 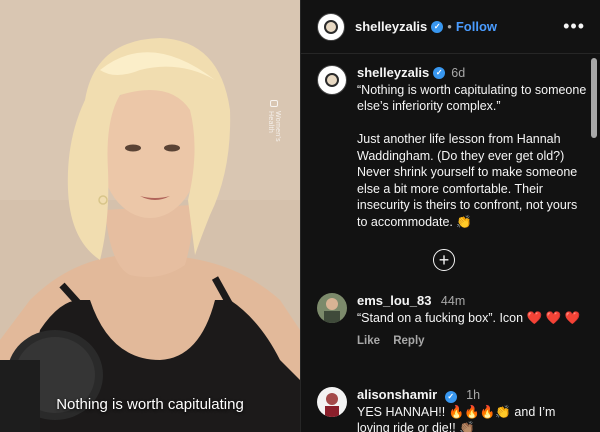 What do you see at coordinates (274, 127) in the screenshot?
I see `watermark-text: Women's Health` at bounding box center [274, 127].